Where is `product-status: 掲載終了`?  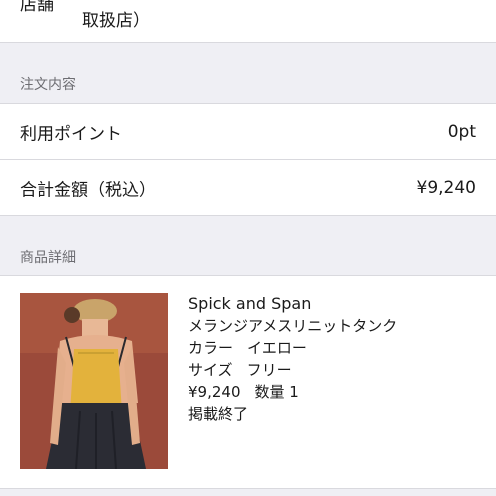
product-status: 掲載終了 is located at coordinates (218, 414).